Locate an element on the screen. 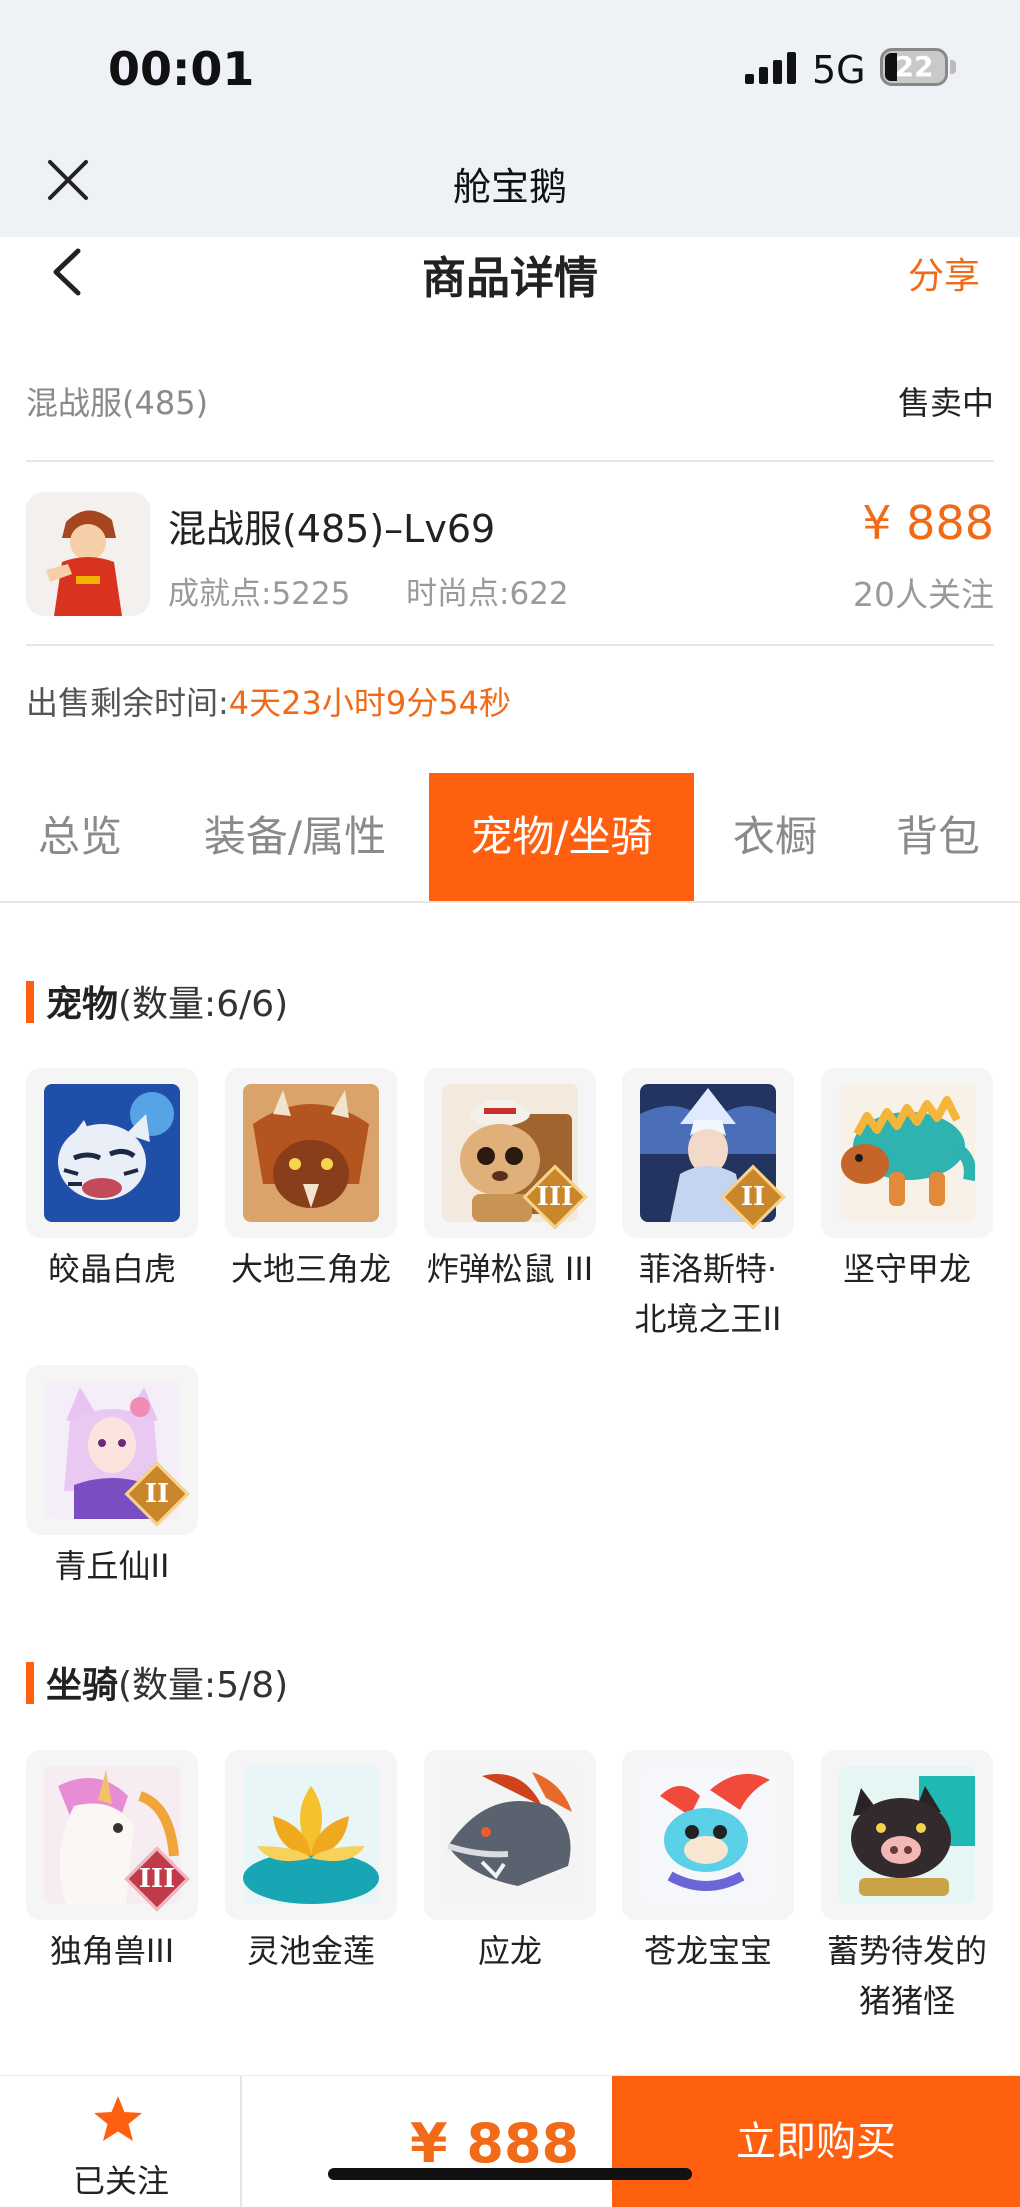 The width and height of the screenshot is (1020, 2207). pig-monster-icon is located at coordinates (907, 1835).